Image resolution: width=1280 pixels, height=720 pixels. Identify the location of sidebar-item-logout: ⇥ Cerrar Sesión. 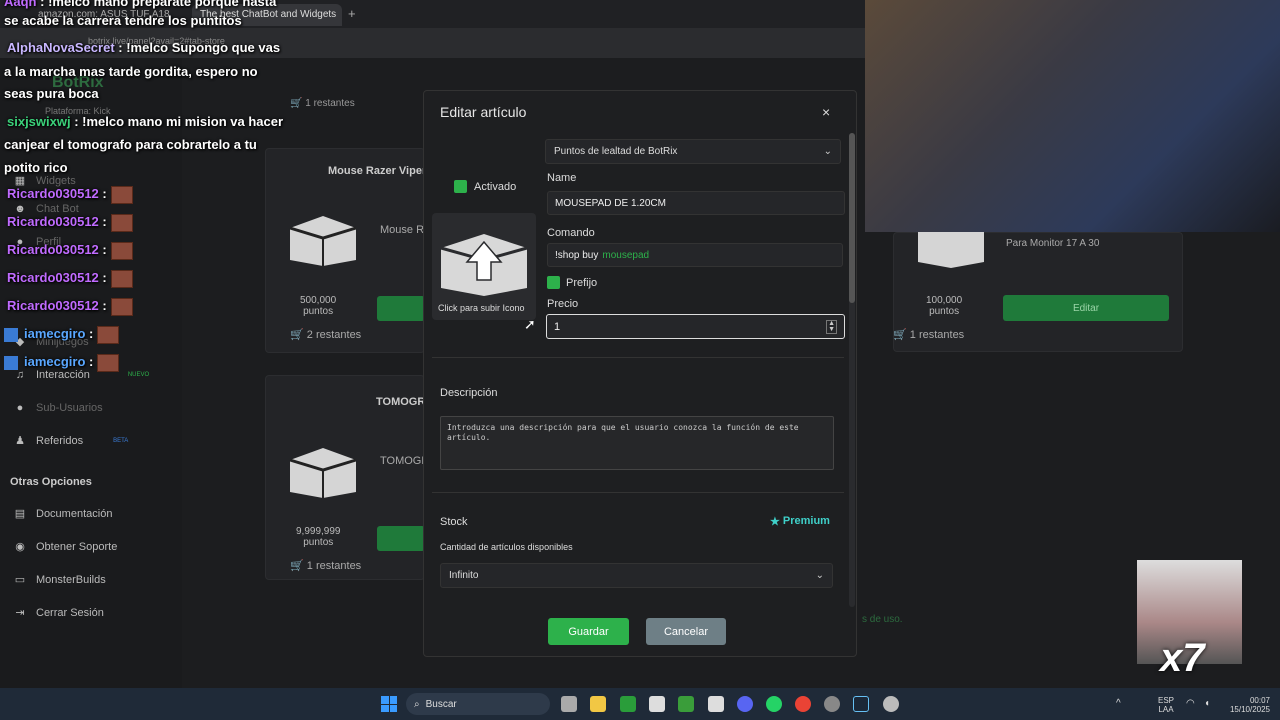
(59, 613).